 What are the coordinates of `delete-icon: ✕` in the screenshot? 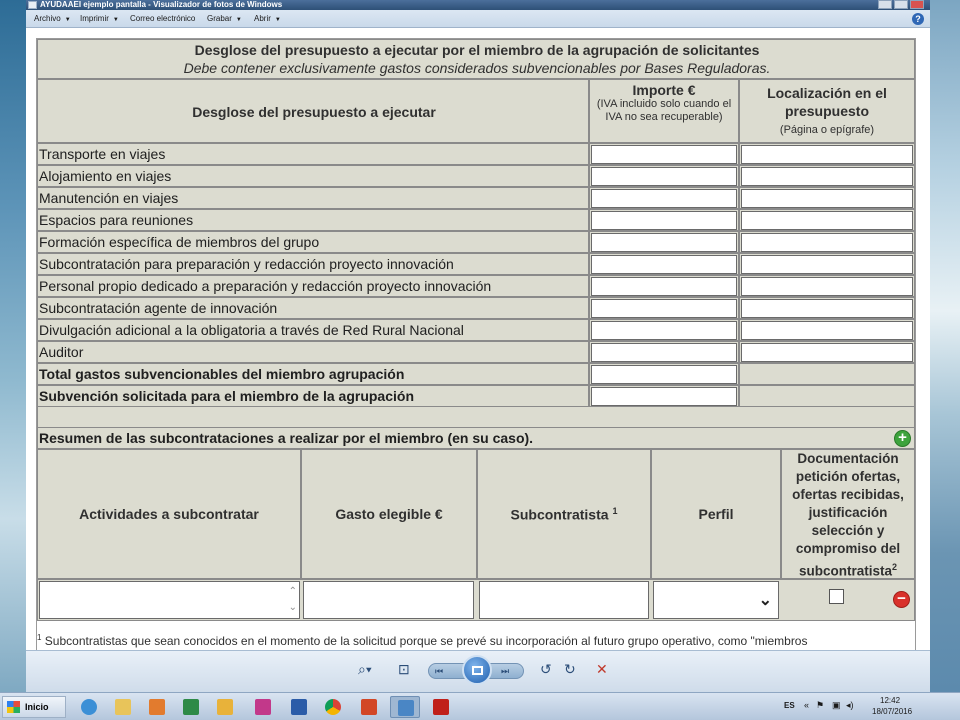 It's located at (602, 669).